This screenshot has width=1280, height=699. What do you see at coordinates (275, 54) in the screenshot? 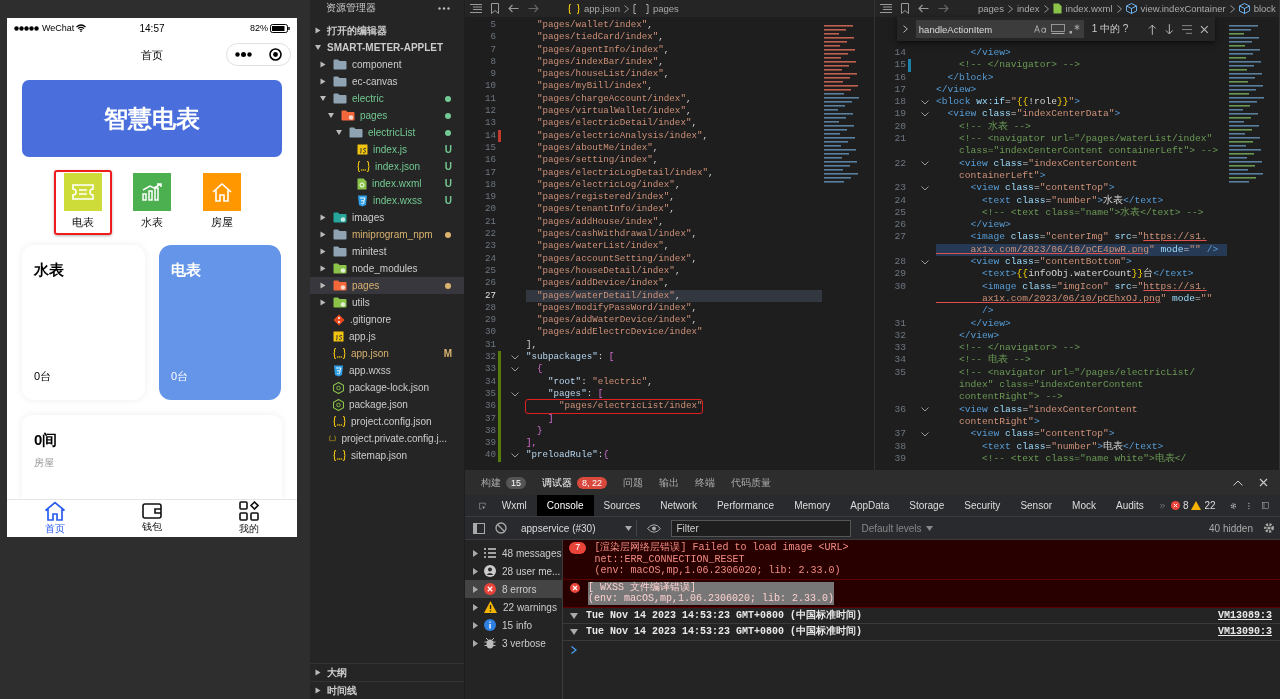
I see `target-icon` at bounding box center [275, 54].